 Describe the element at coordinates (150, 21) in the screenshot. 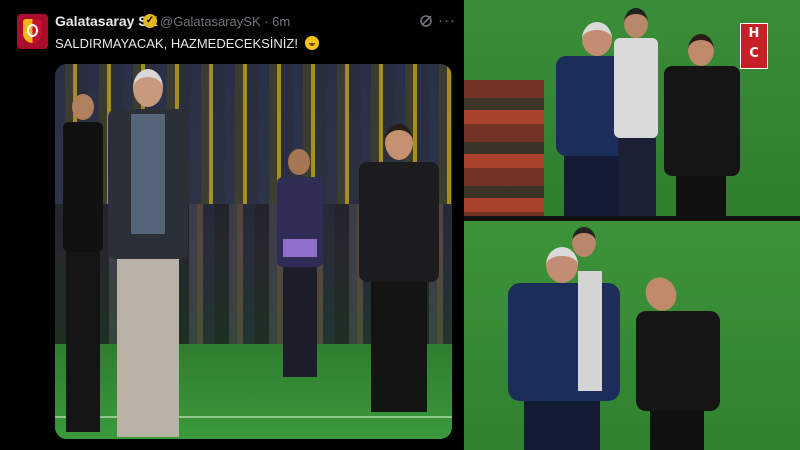

I see `verified-badge-icon: ✓` at that location.